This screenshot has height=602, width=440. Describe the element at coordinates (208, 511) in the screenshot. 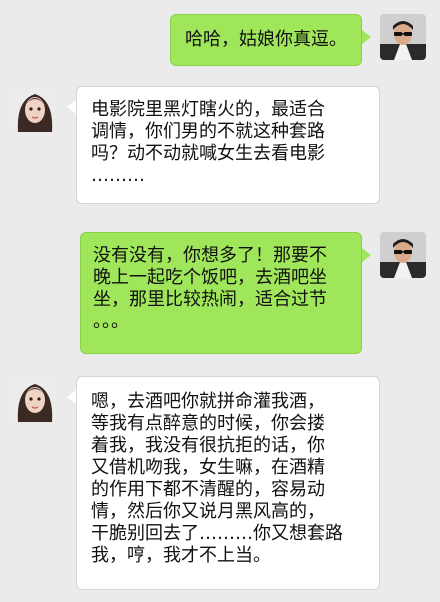

I see `message-text-line: 情，然后你又说月黑风高的，` at that location.